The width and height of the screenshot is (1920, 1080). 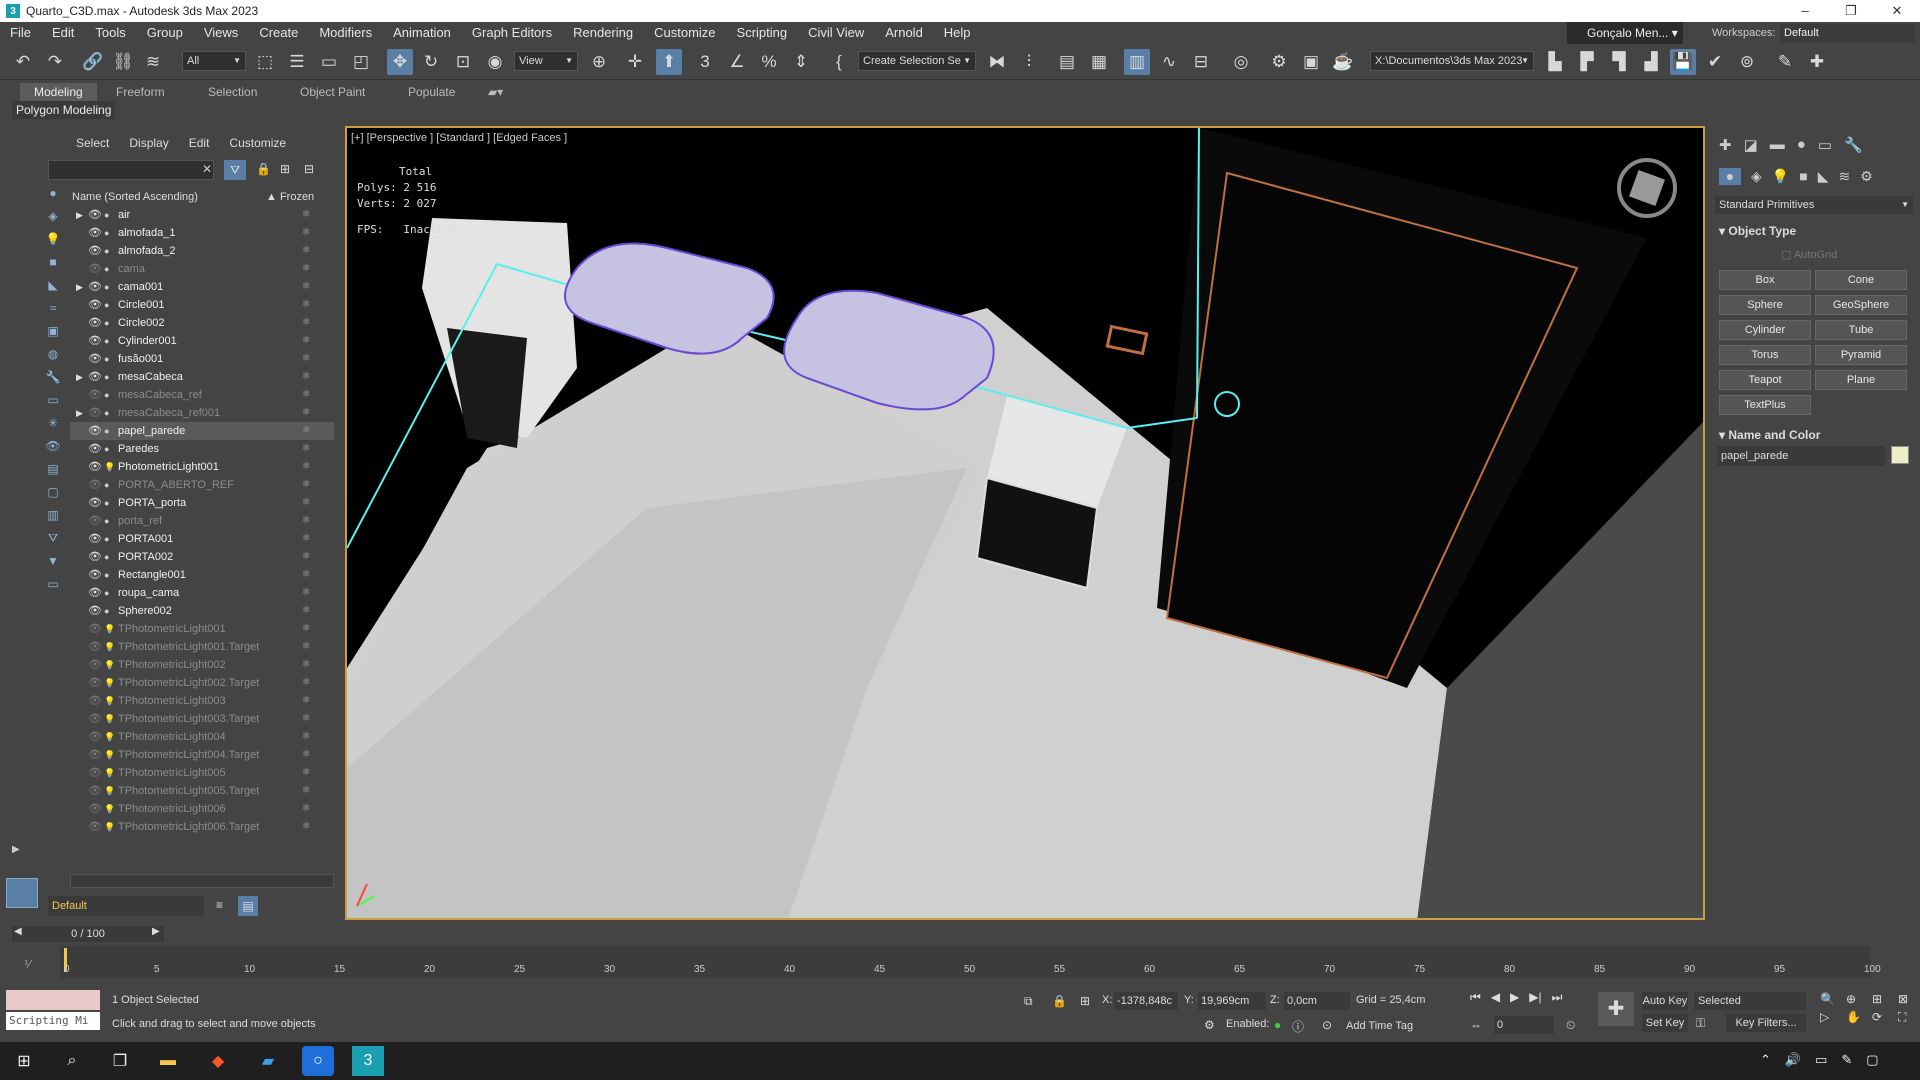 What do you see at coordinates (1067, 62) in the screenshot?
I see `scene-explorer-icon: ▤` at bounding box center [1067, 62].